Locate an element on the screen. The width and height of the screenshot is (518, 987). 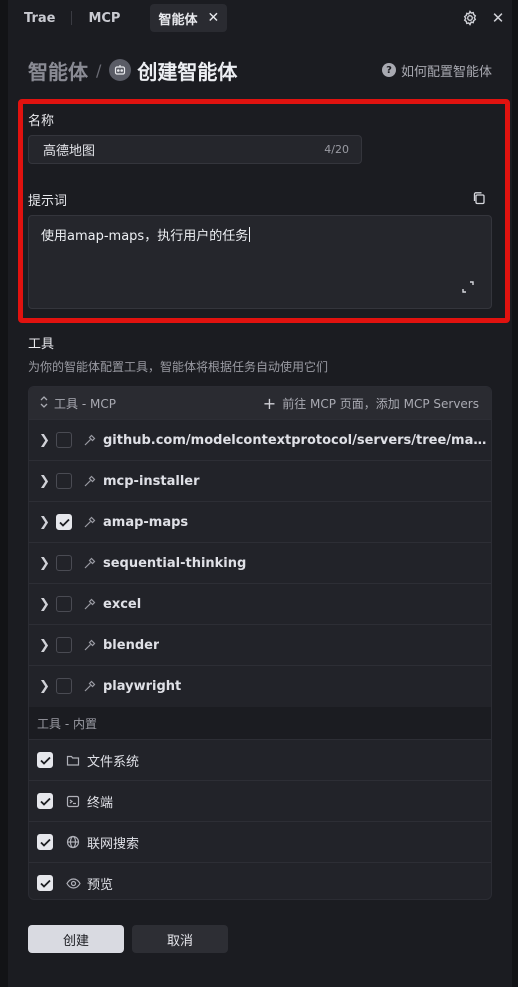
tools-title: 工具 is located at coordinates (41, 344).